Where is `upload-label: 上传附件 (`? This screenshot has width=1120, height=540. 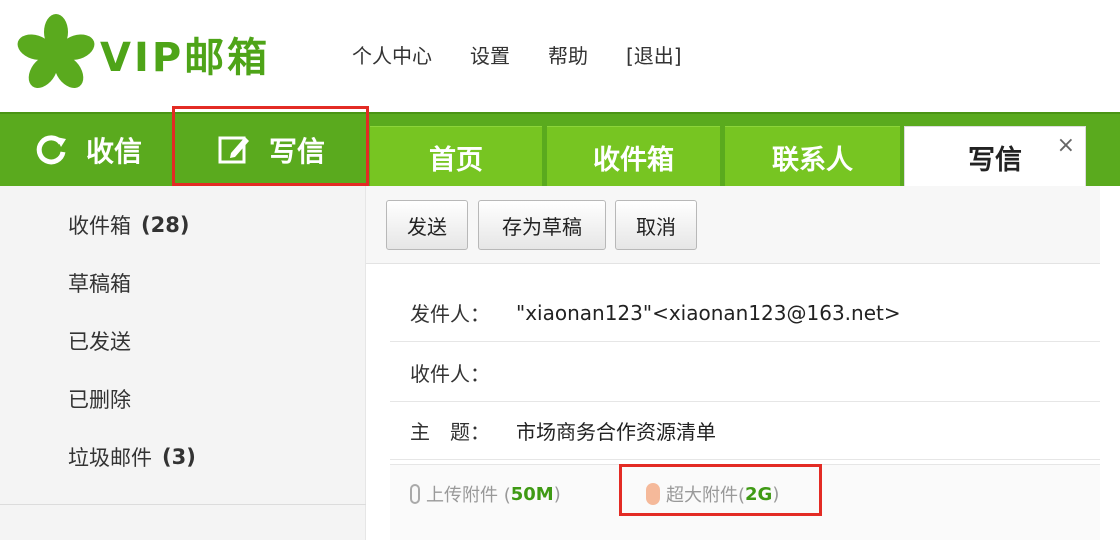 upload-label: 上传附件 ( is located at coordinates (468, 495).